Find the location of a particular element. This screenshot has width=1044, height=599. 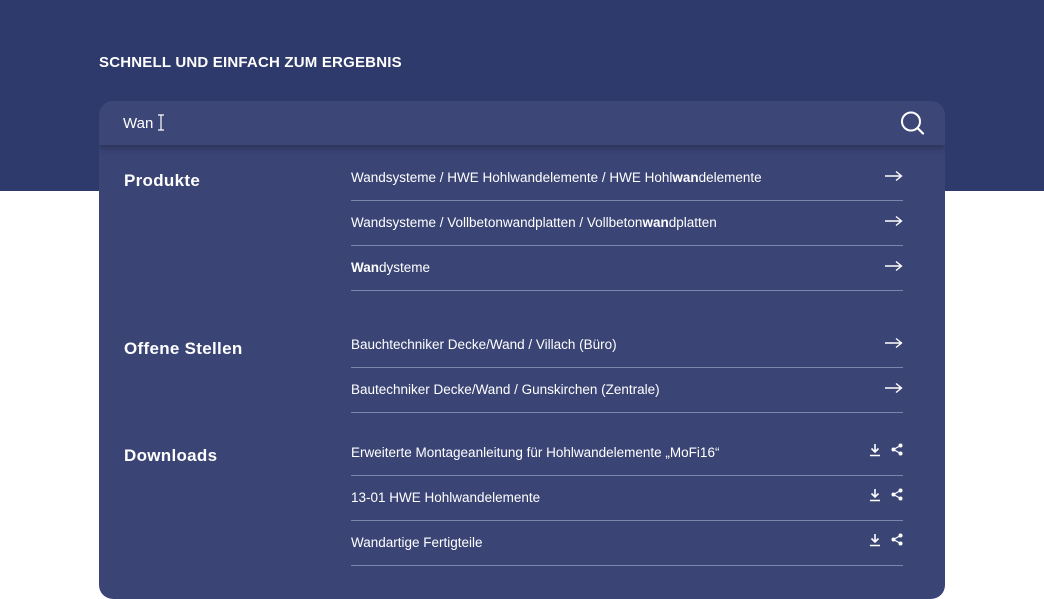

download-row-3: Wandartige Fertigteile is located at coordinates (627, 543).